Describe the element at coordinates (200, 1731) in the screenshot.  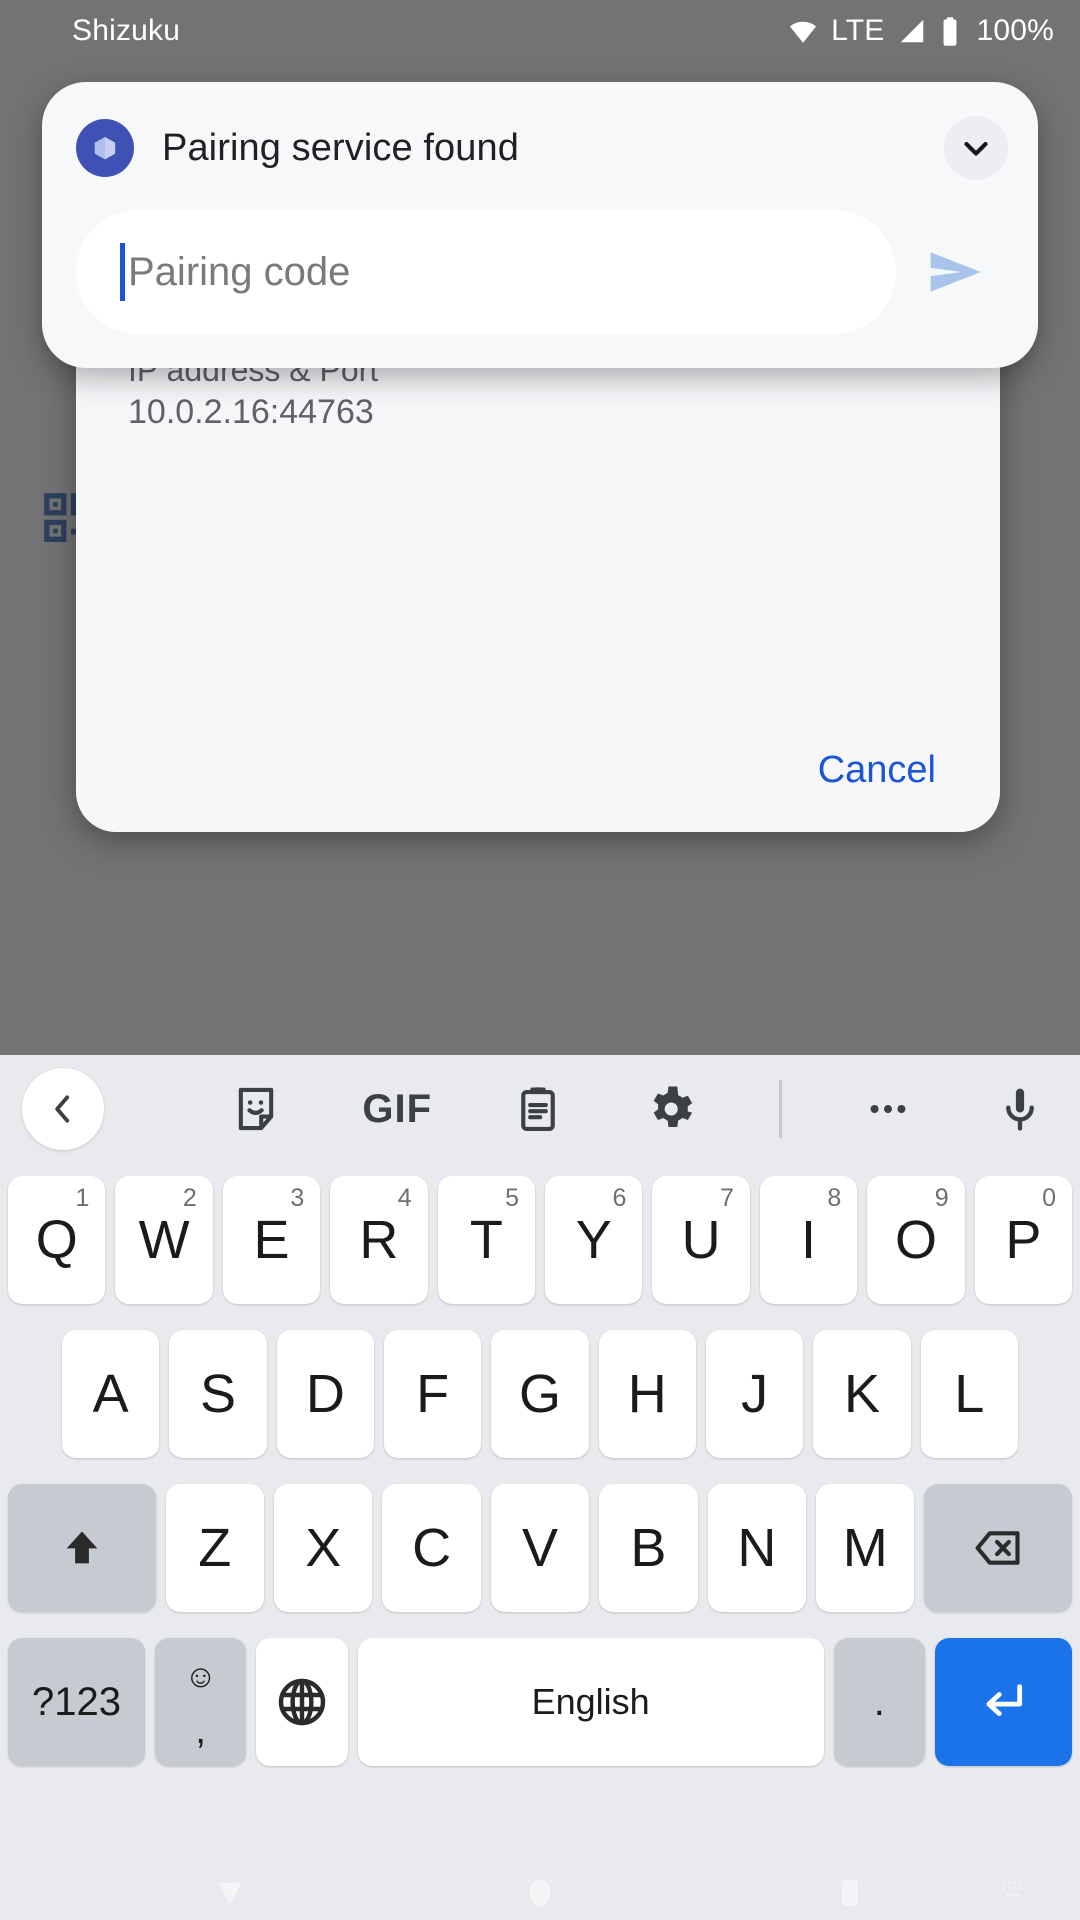
I see `comma-label: ,` at that location.